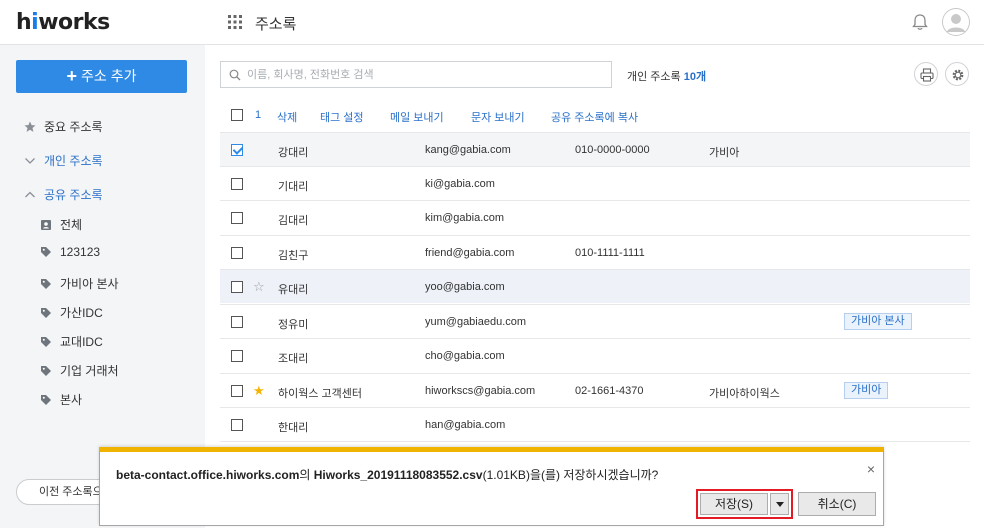 This screenshot has height=528, width=984. Describe the element at coordinates (612, 150) in the screenshot. I see `contact-phone: 010-0000-0000` at that location.